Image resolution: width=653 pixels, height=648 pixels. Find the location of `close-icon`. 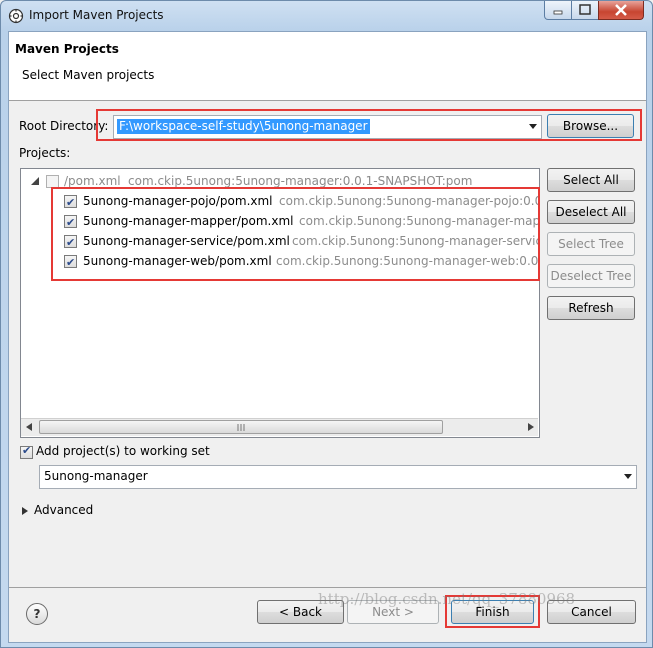

close-icon is located at coordinates (621, 10).